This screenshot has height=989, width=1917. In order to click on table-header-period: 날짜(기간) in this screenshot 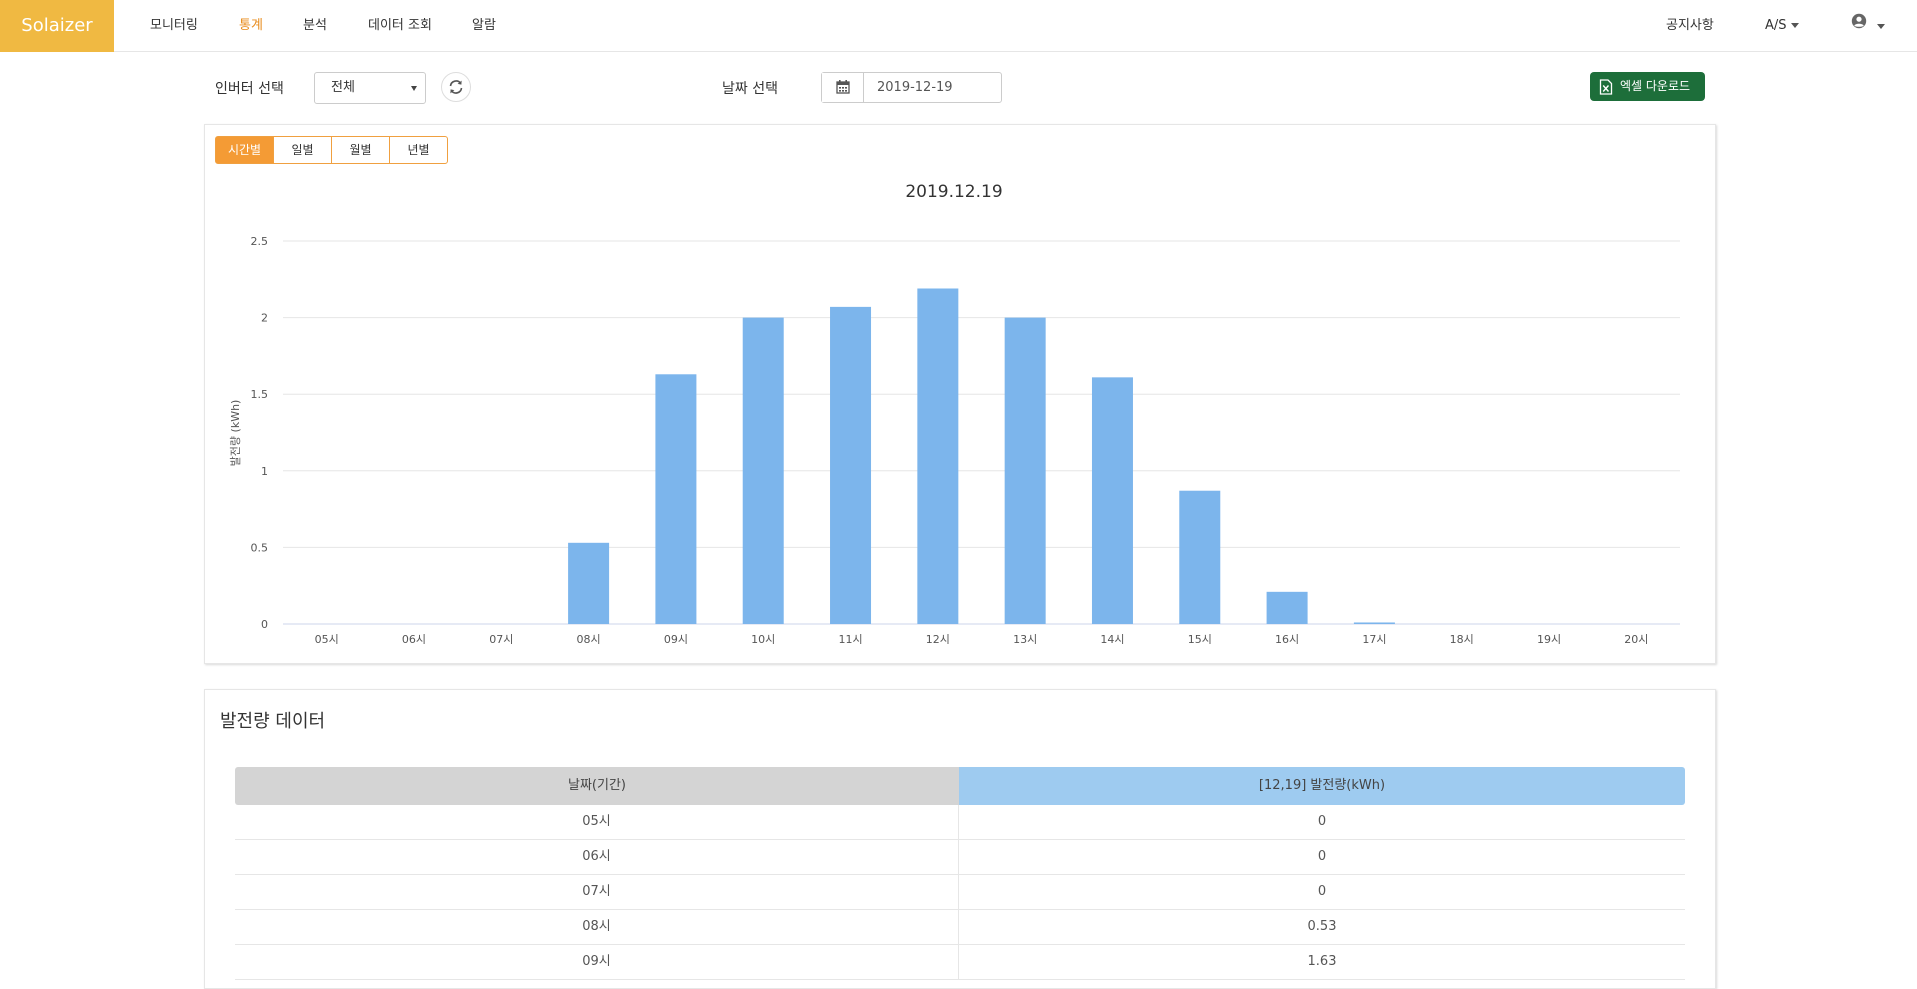, I will do `click(597, 786)`.